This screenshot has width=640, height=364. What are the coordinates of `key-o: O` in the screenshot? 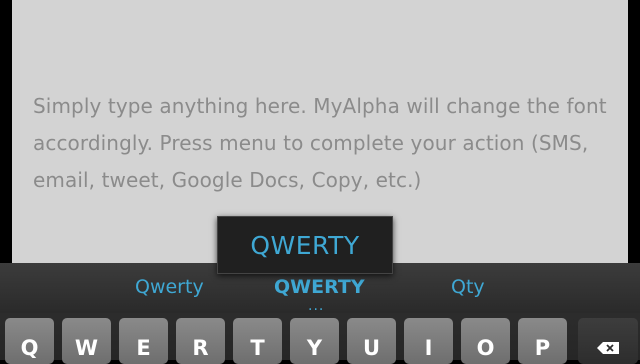 It's located at (485, 341).